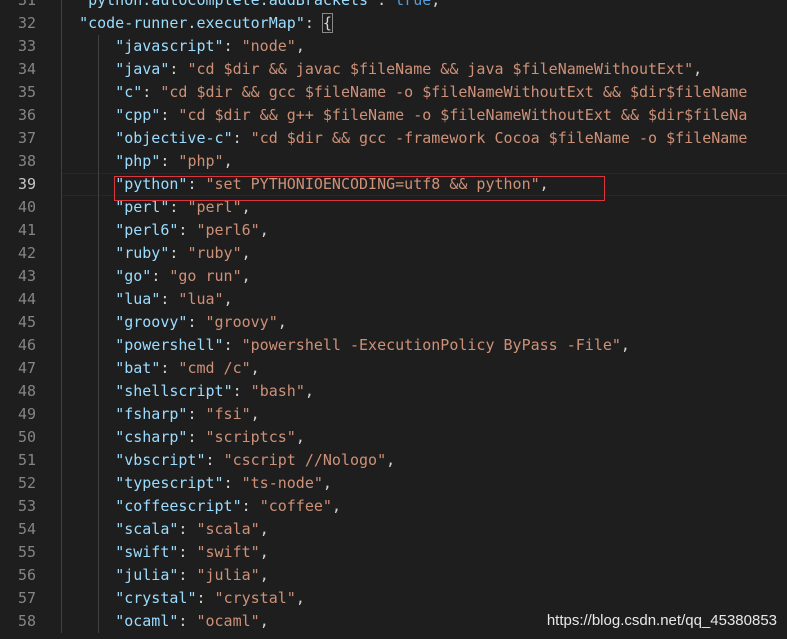 This screenshot has height=639, width=787. What do you see at coordinates (183, 46) in the screenshot?
I see `code-text: "javascript": "node",` at bounding box center [183, 46].